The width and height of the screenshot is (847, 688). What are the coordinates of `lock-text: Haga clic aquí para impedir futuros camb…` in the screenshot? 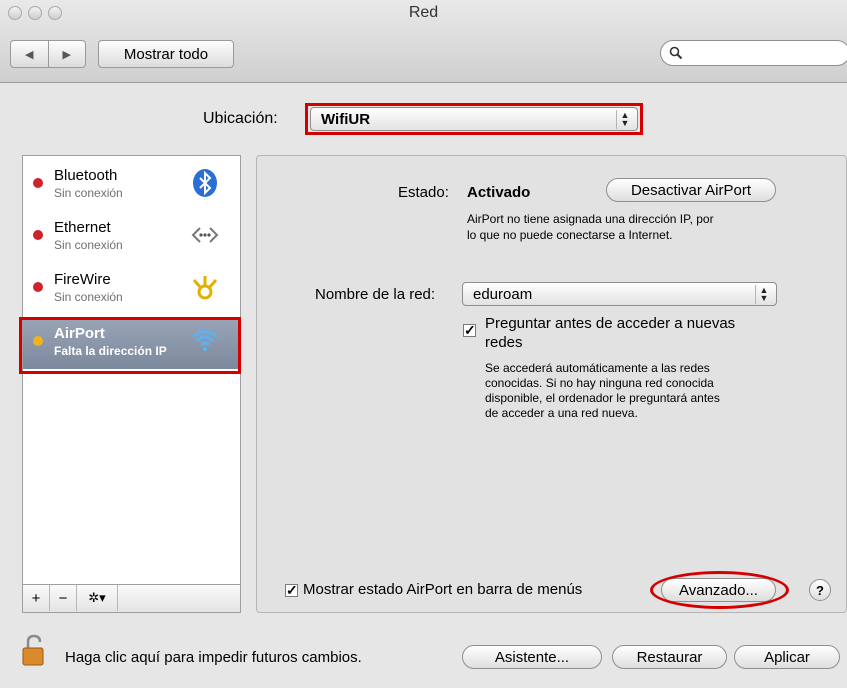 It's located at (213, 657).